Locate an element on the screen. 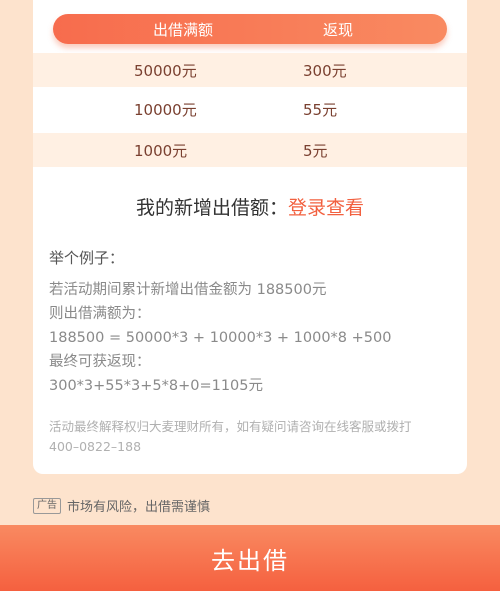  disclaimer-phone: 400–0822–188 is located at coordinates (95, 446).